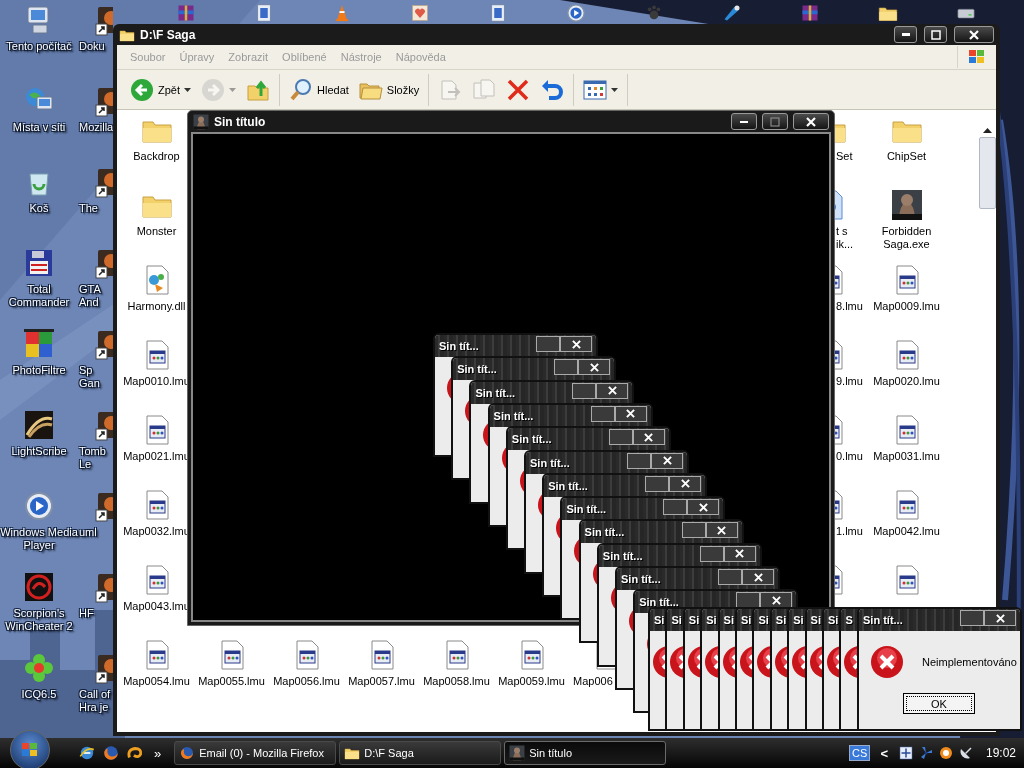 Image resolution: width=1024 pixels, height=768 pixels. Describe the element at coordinates (156, 456) in the screenshot. I see `file-name: Map0021.lmu` at that location.